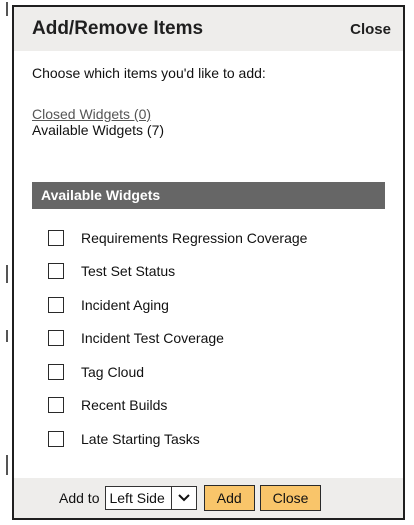  What do you see at coordinates (208, 114) in the screenshot?
I see `closed-widgets-link: Closed Widgets (0)` at bounding box center [208, 114].